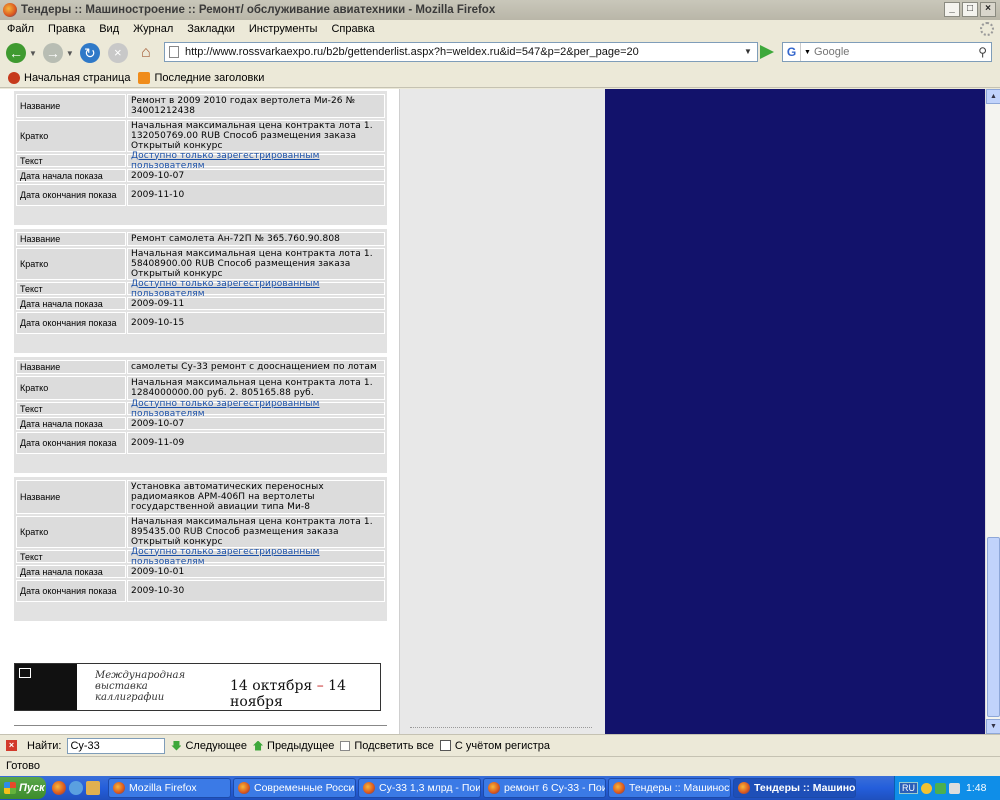  Describe the element at coordinates (954, 788) in the screenshot. I see `volume-icon` at that location.